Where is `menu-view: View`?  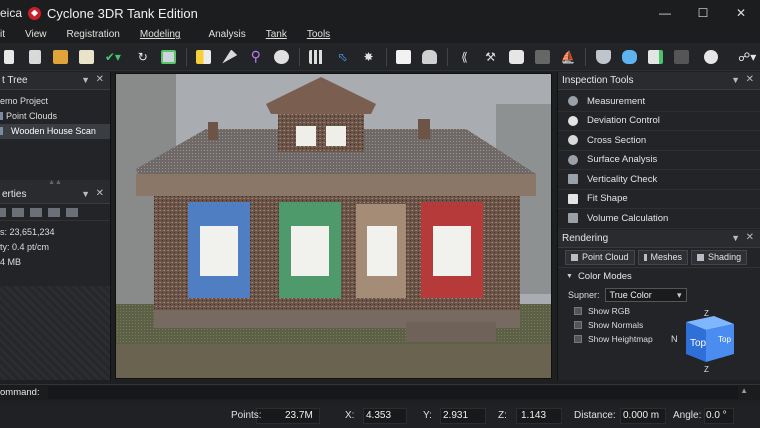 menu-view: View is located at coordinates (36, 34).